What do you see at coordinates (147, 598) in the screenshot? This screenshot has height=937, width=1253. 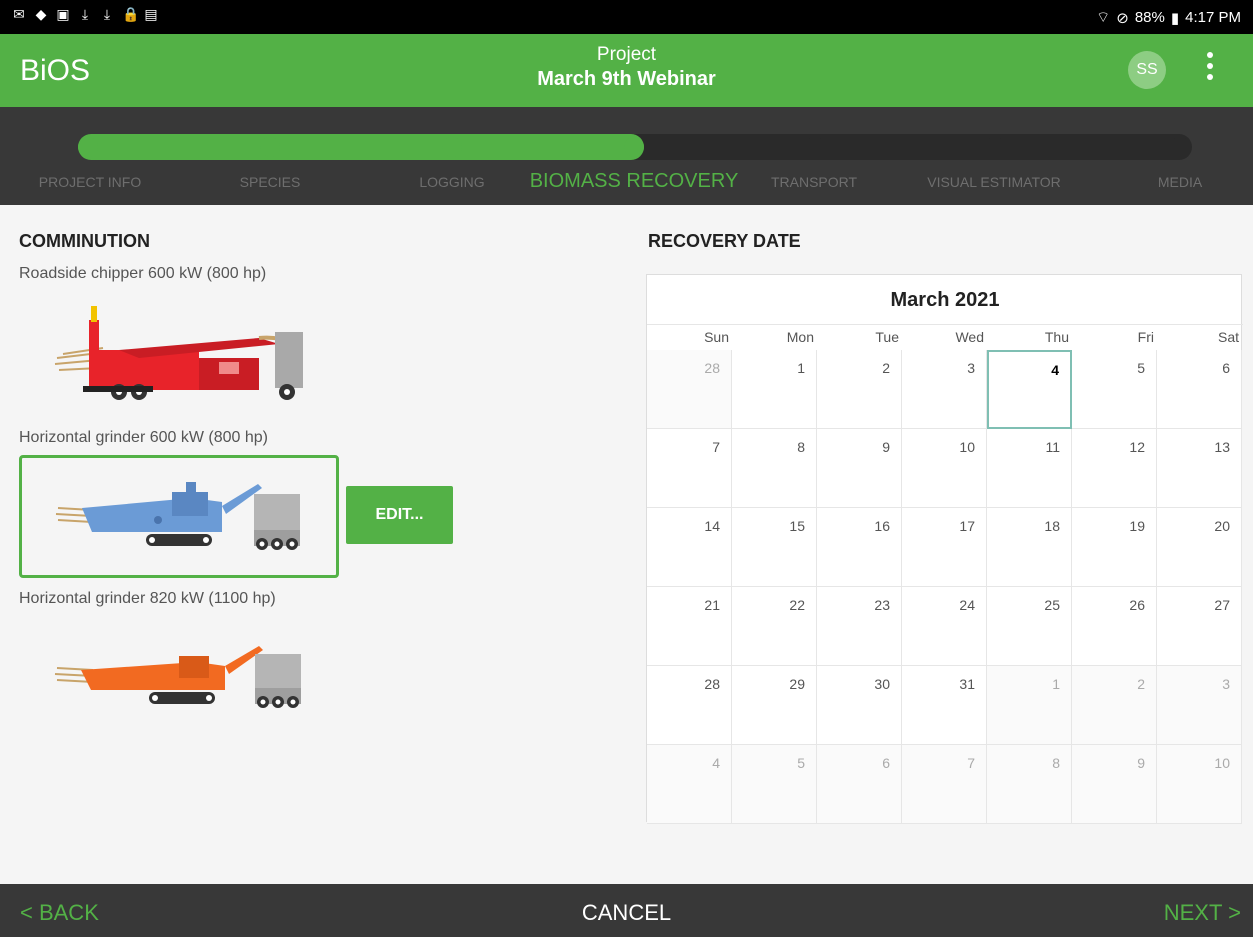 I see `machine-label-grinder-820: Horizontal grinder 820 kW (1100 hp)` at bounding box center [147, 598].